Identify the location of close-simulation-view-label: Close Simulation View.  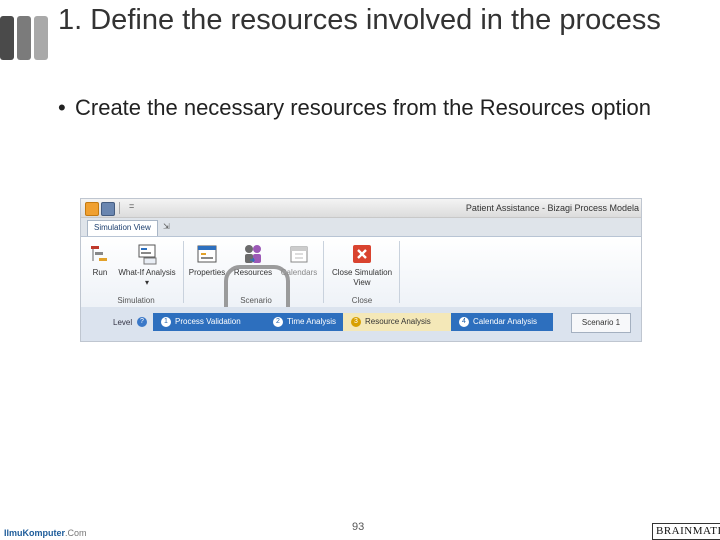
(362, 277).